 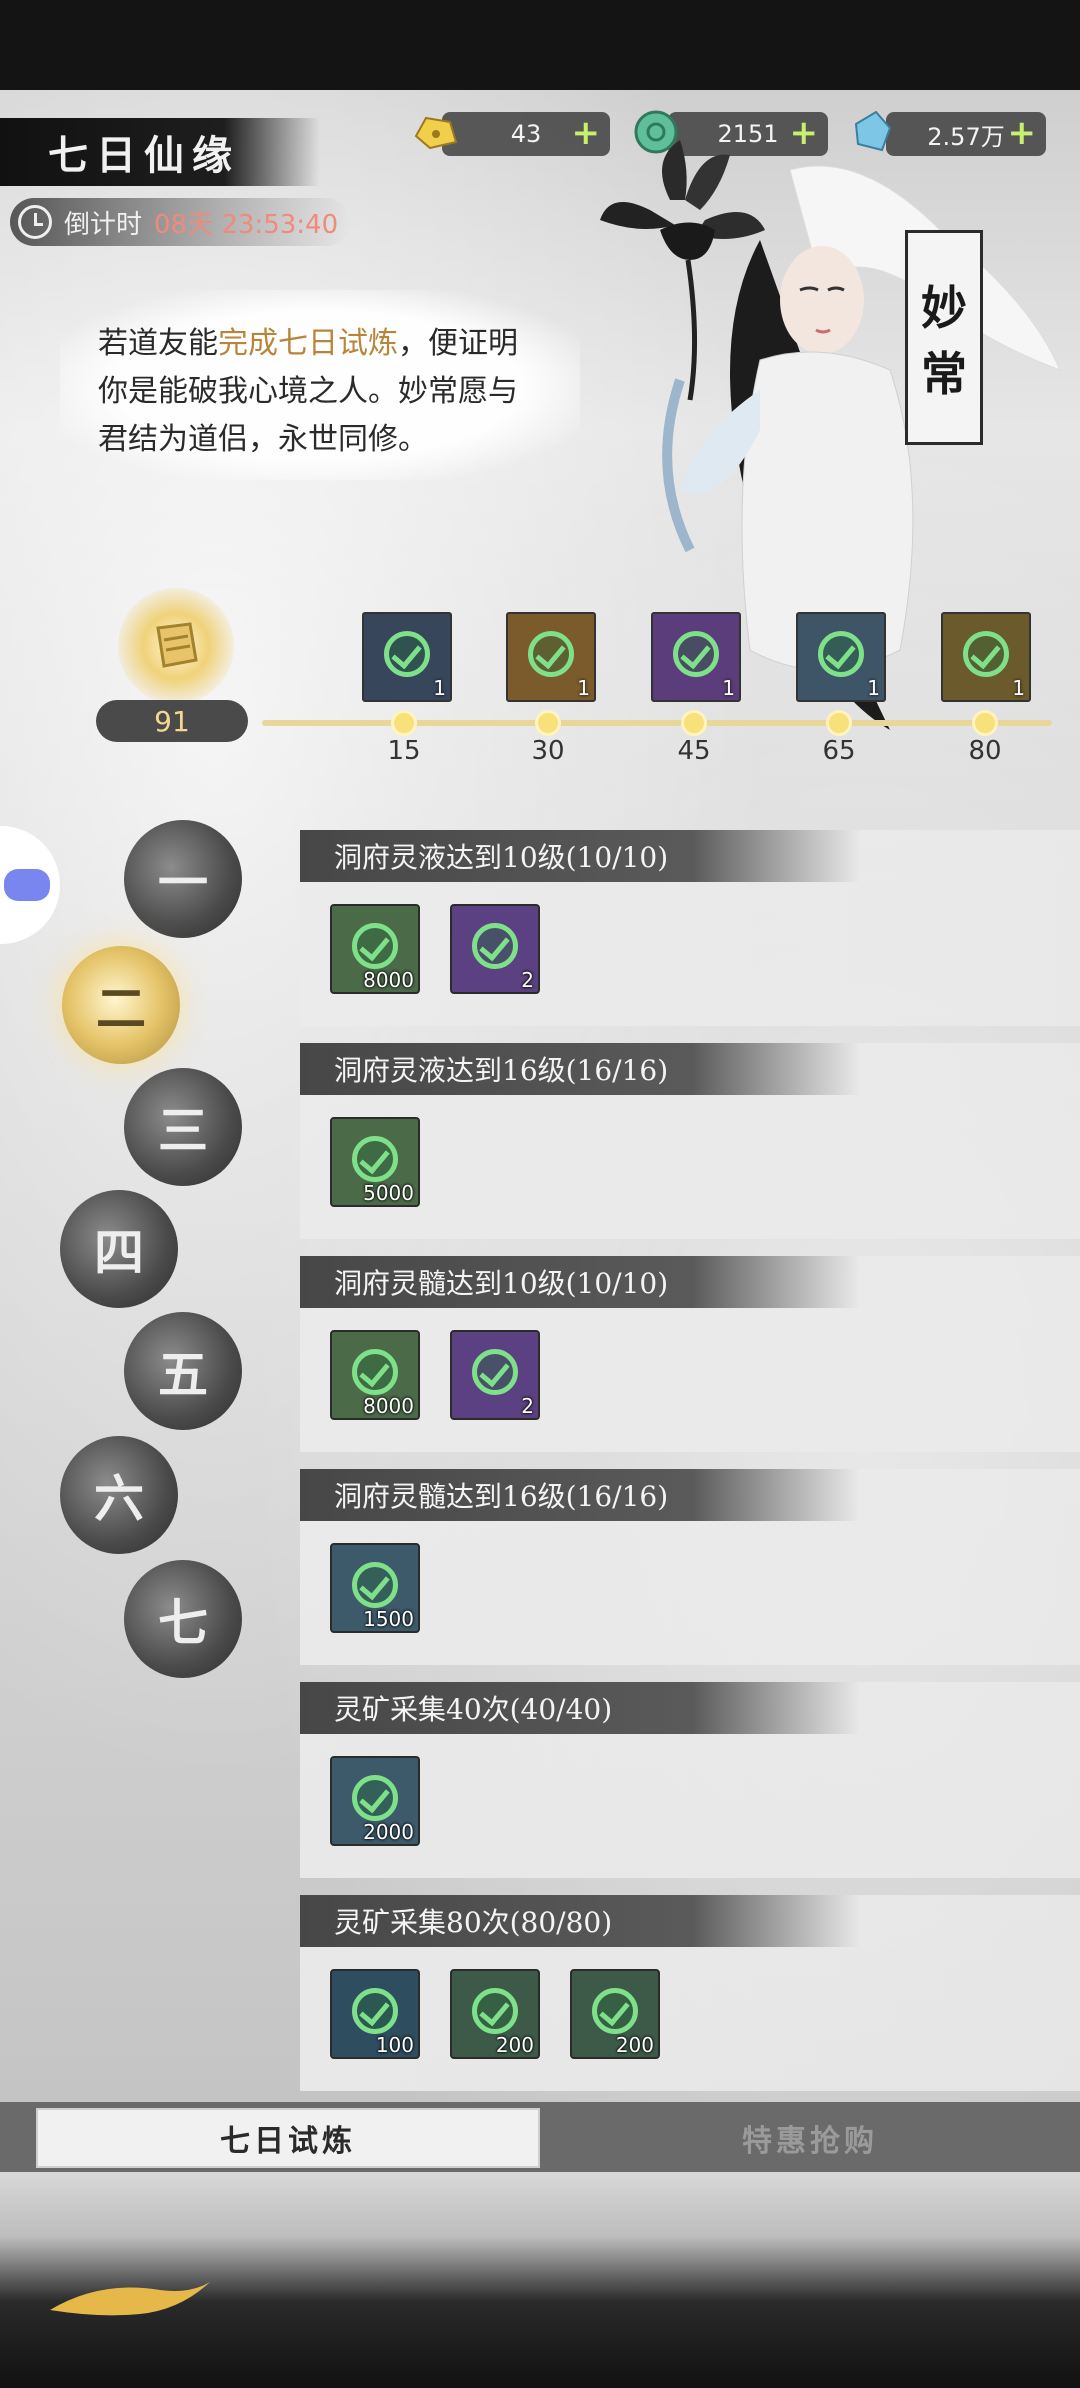 What do you see at coordinates (183, 1127) in the screenshot?
I see `day-button: 三` at bounding box center [183, 1127].